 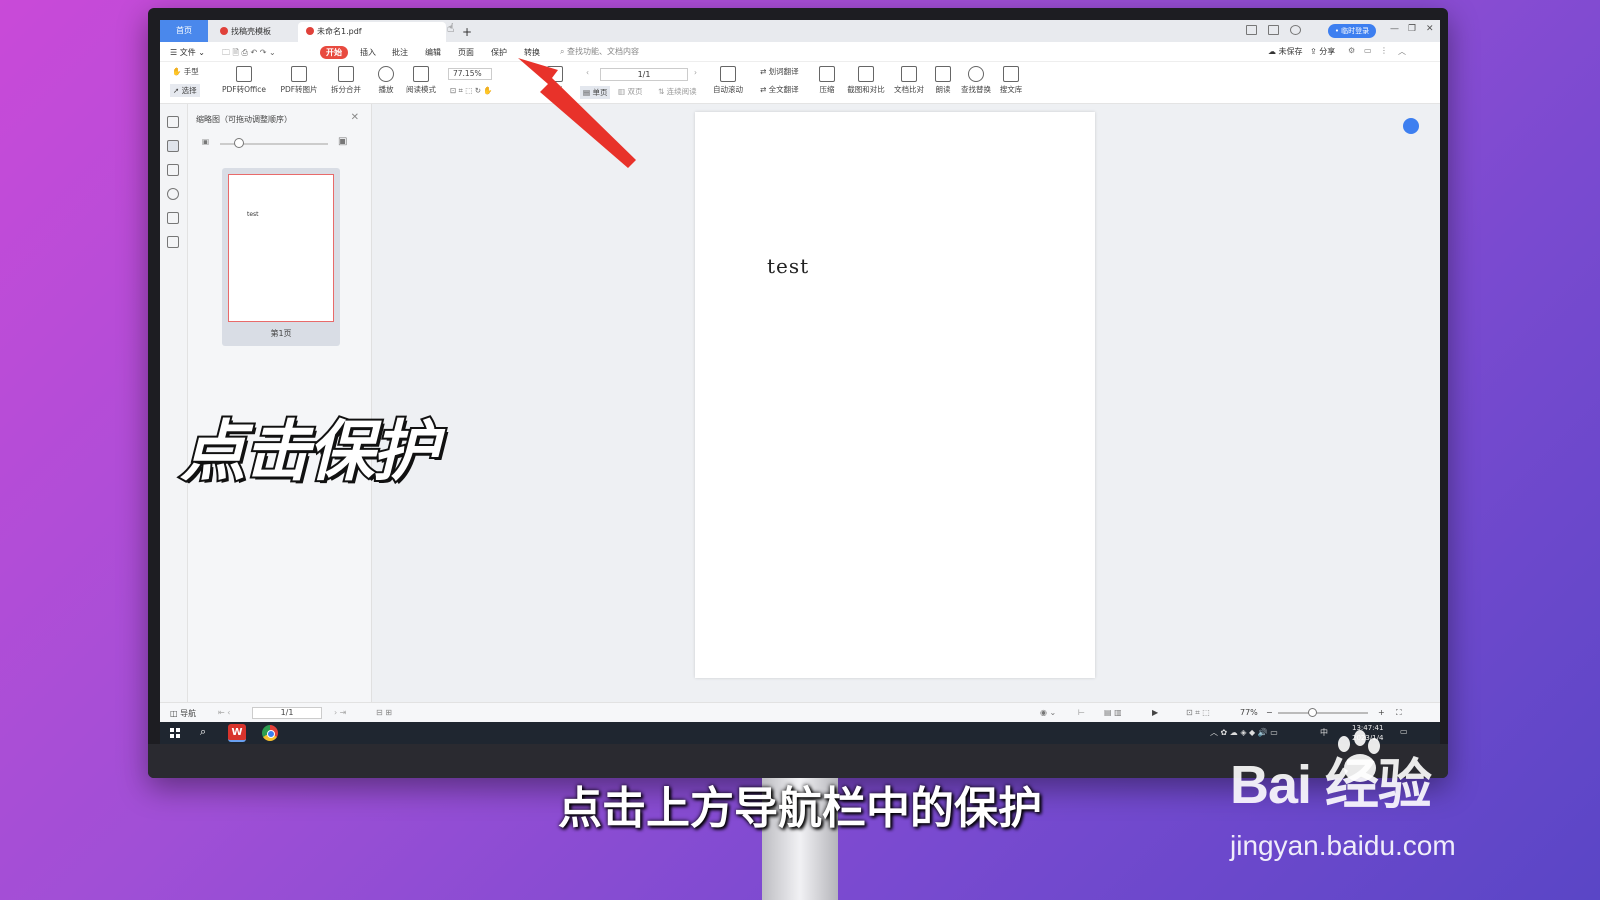 I want to click on full-translate-button: ⇄ 全文翻译, so click(x=779, y=89).